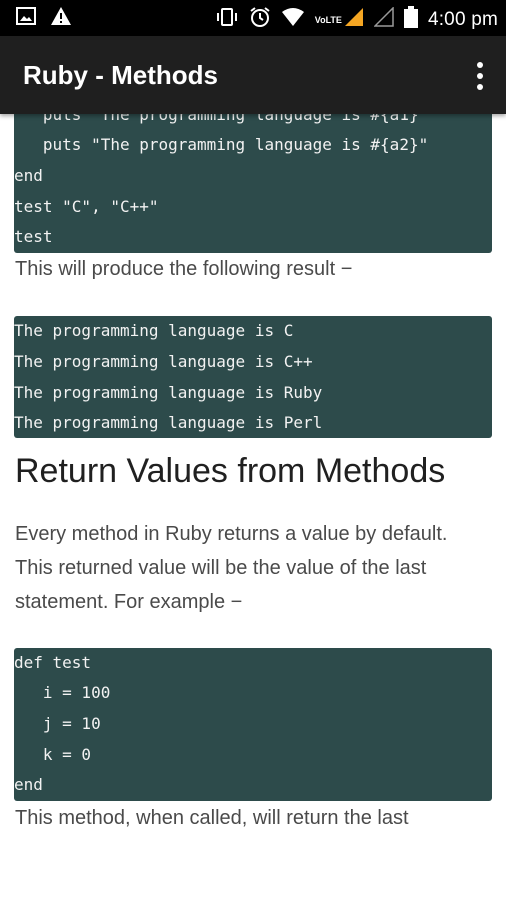 The width and height of the screenshot is (506, 900). What do you see at coordinates (129, 602) in the screenshot?
I see `paragraph-line: statement. For example −` at bounding box center [129, 602].